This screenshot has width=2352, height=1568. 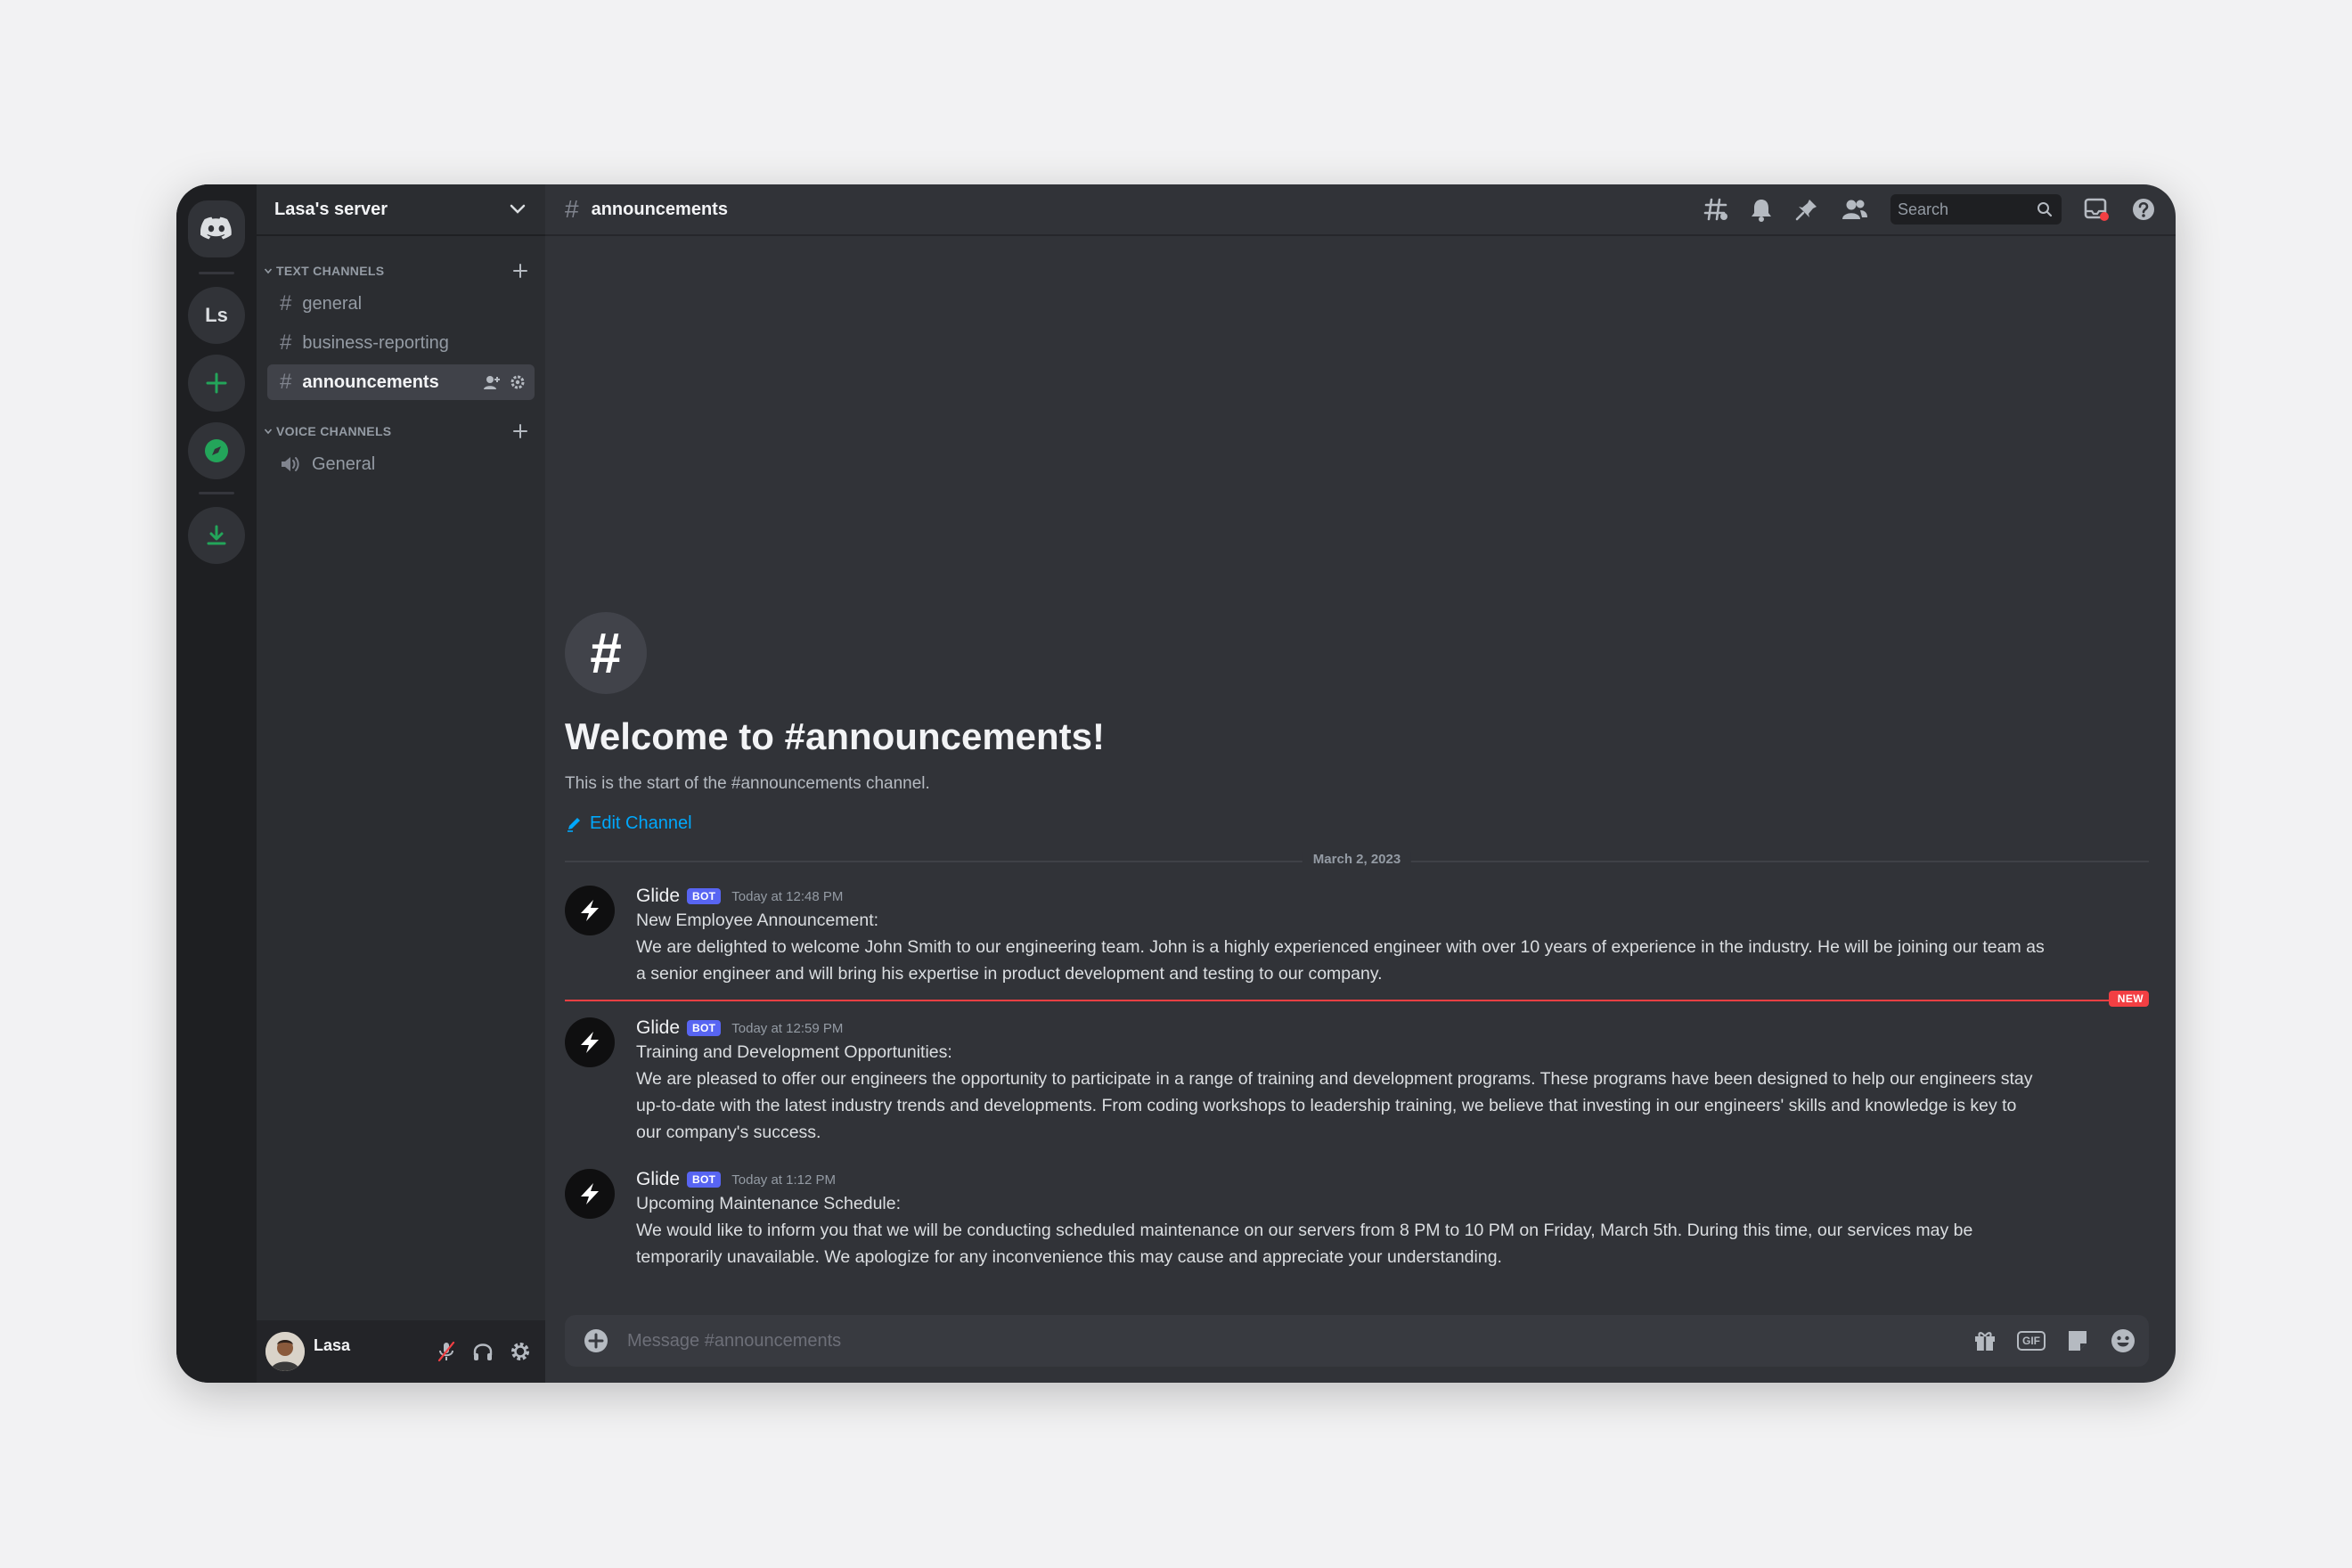 I want to click on channel-settings-gear-icon, so click(x=518, y=382).